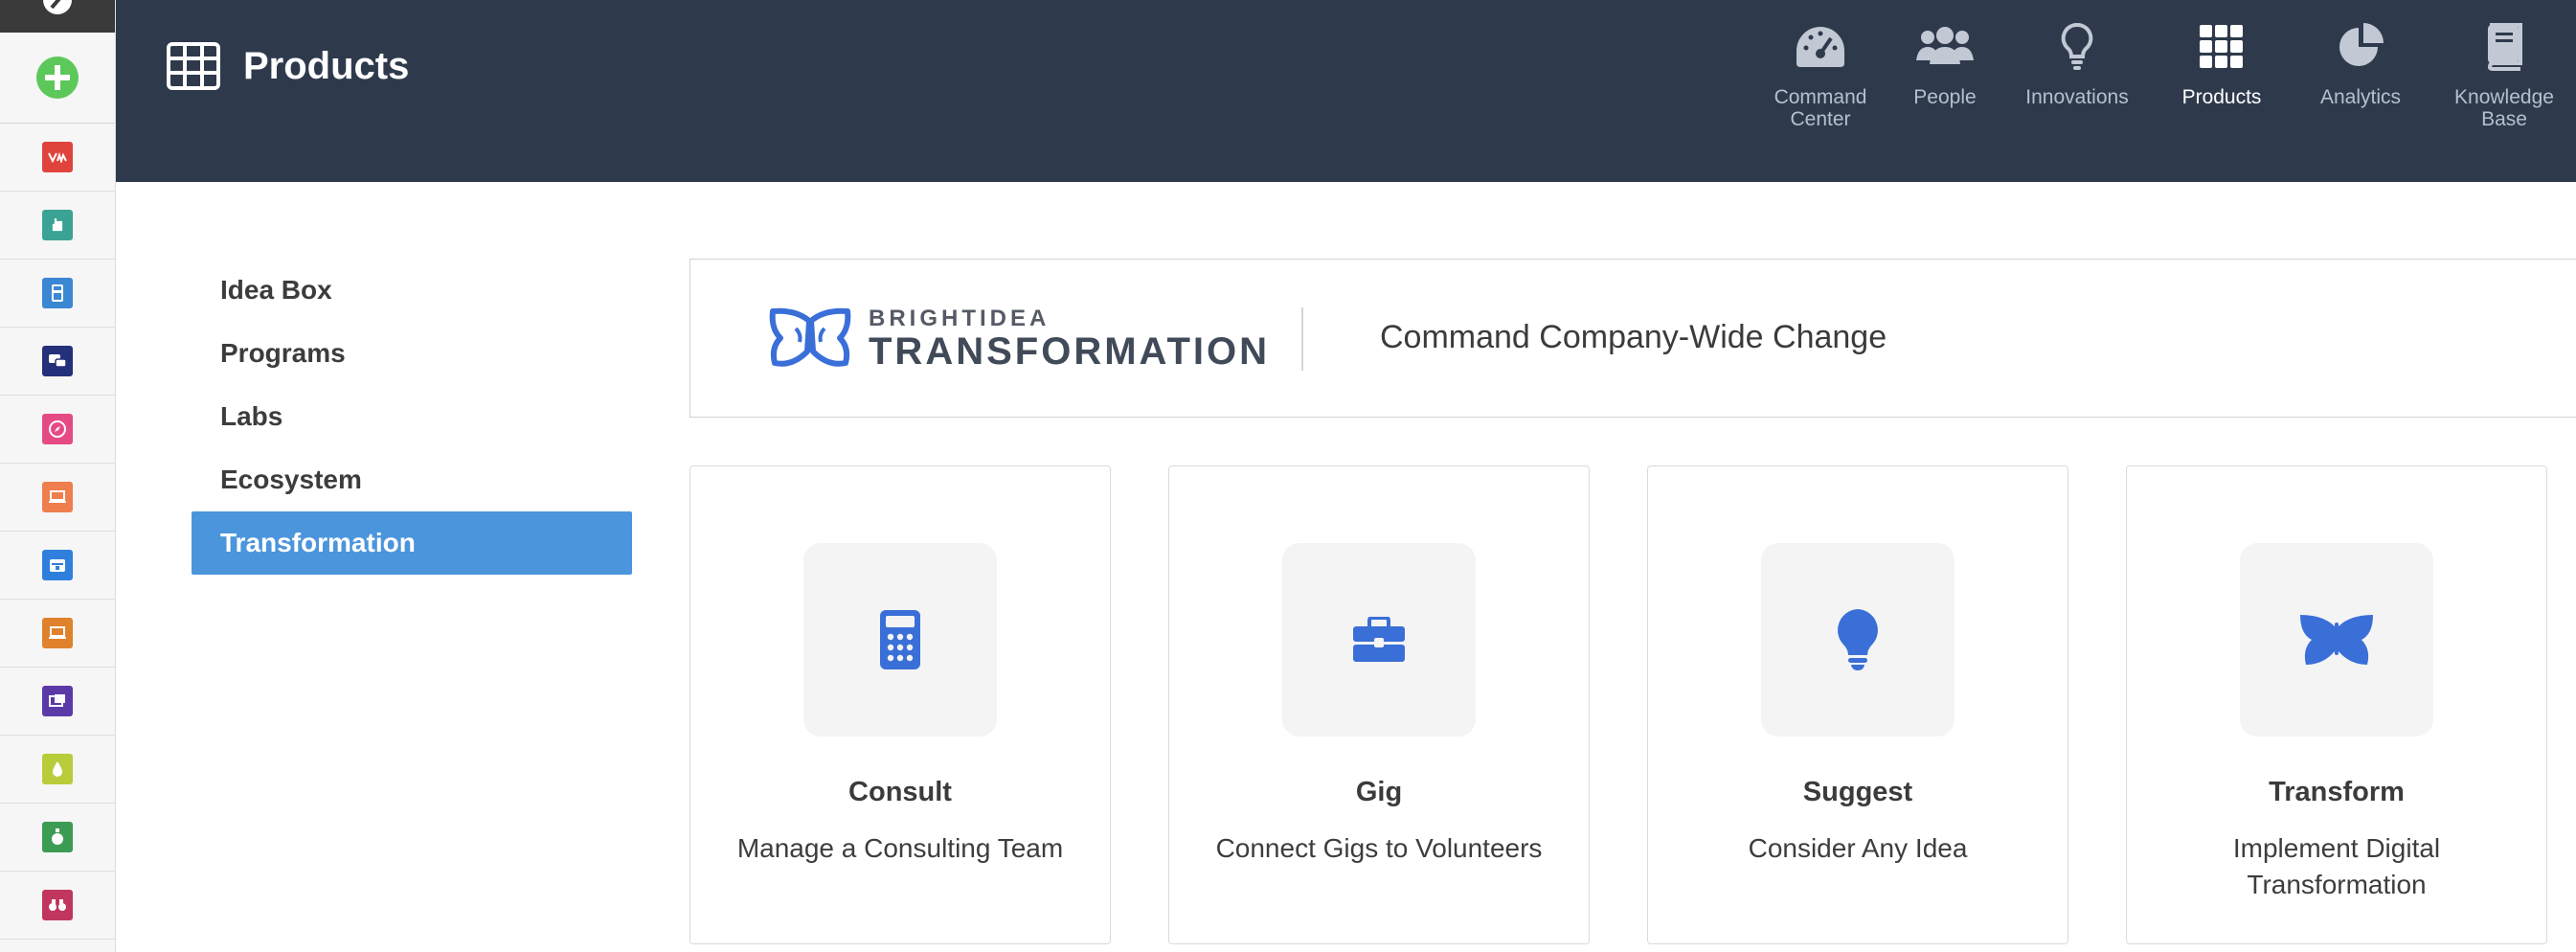 This screenshot has width=2576, height=952. I want to click on gallery-app-icon, so click(57, 701).